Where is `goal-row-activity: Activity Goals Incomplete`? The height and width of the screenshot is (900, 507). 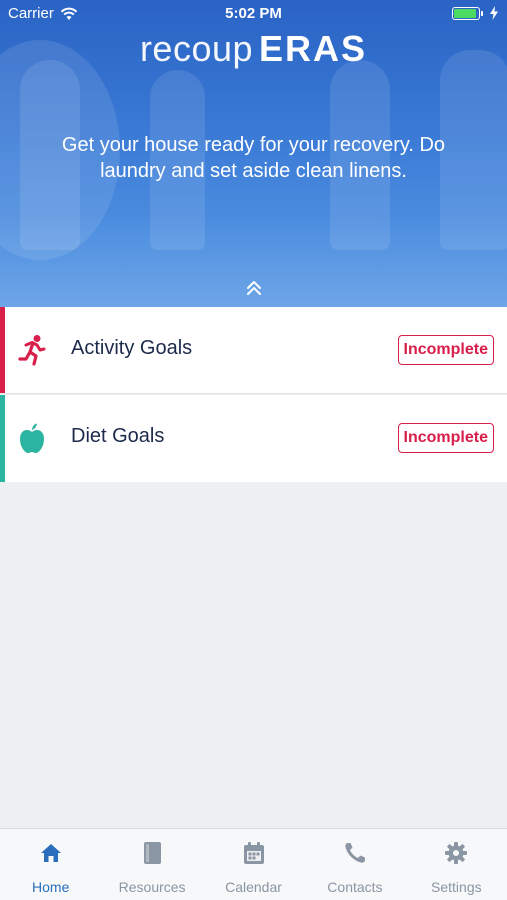 goal-row-activity: Activity Goals Incomplete is located at coordinates (253, 350).